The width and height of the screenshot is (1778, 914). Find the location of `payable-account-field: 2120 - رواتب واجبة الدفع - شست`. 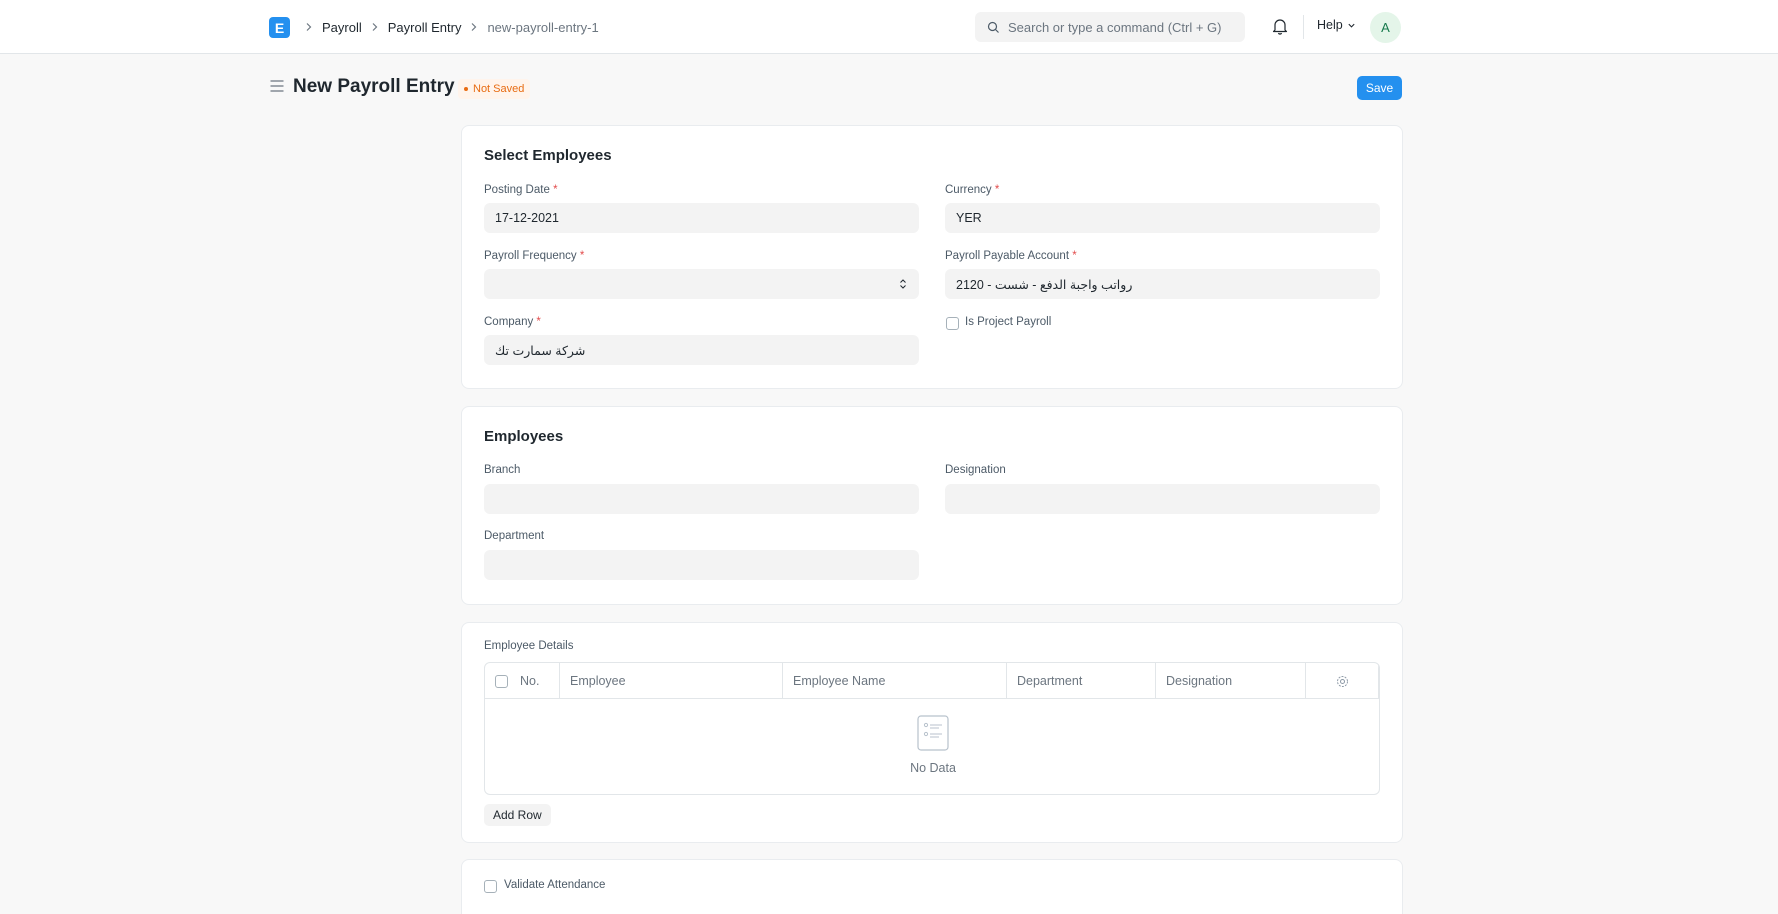

payable-account-field: 2120 - رواتب واجبة الدفع - شست is located at coordinates (1162, 284).